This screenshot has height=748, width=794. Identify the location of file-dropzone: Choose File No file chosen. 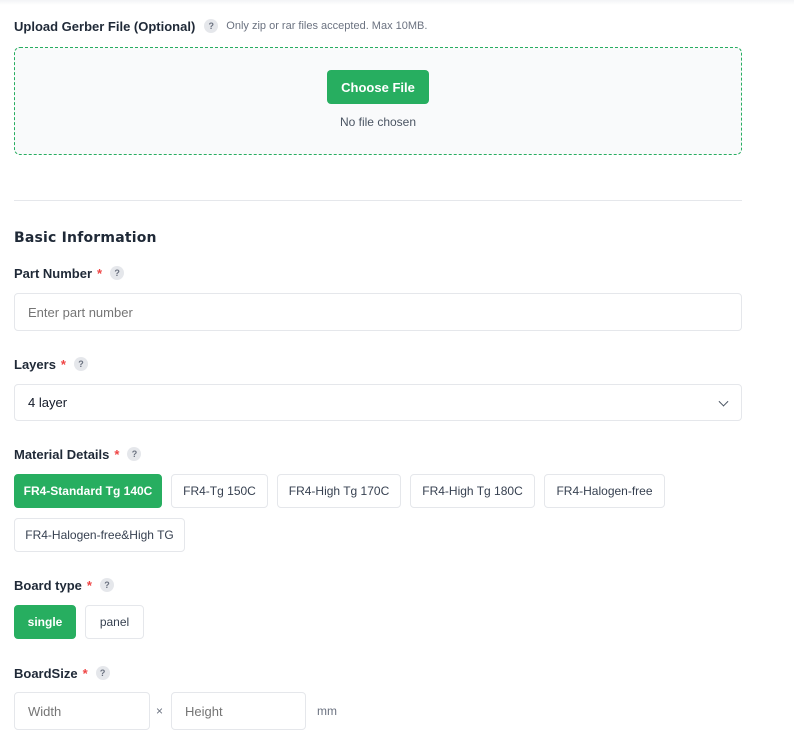
(378, 101).